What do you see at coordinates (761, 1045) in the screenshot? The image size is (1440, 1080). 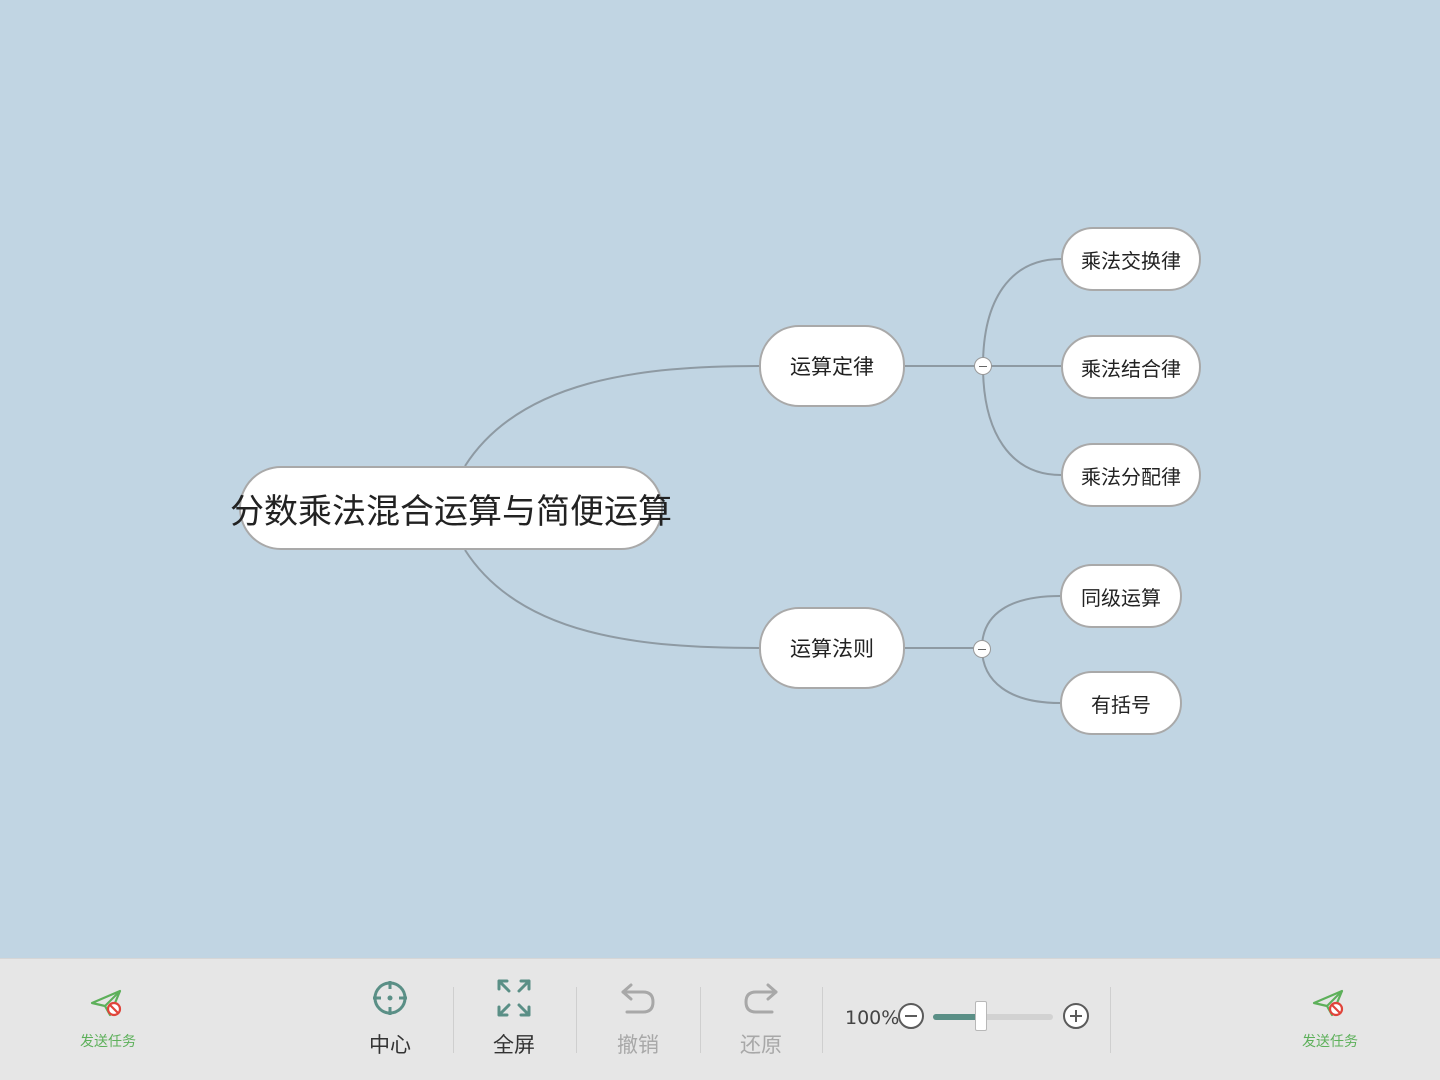 I see `redo-label: 还原` at bounding box center [761, 1045].